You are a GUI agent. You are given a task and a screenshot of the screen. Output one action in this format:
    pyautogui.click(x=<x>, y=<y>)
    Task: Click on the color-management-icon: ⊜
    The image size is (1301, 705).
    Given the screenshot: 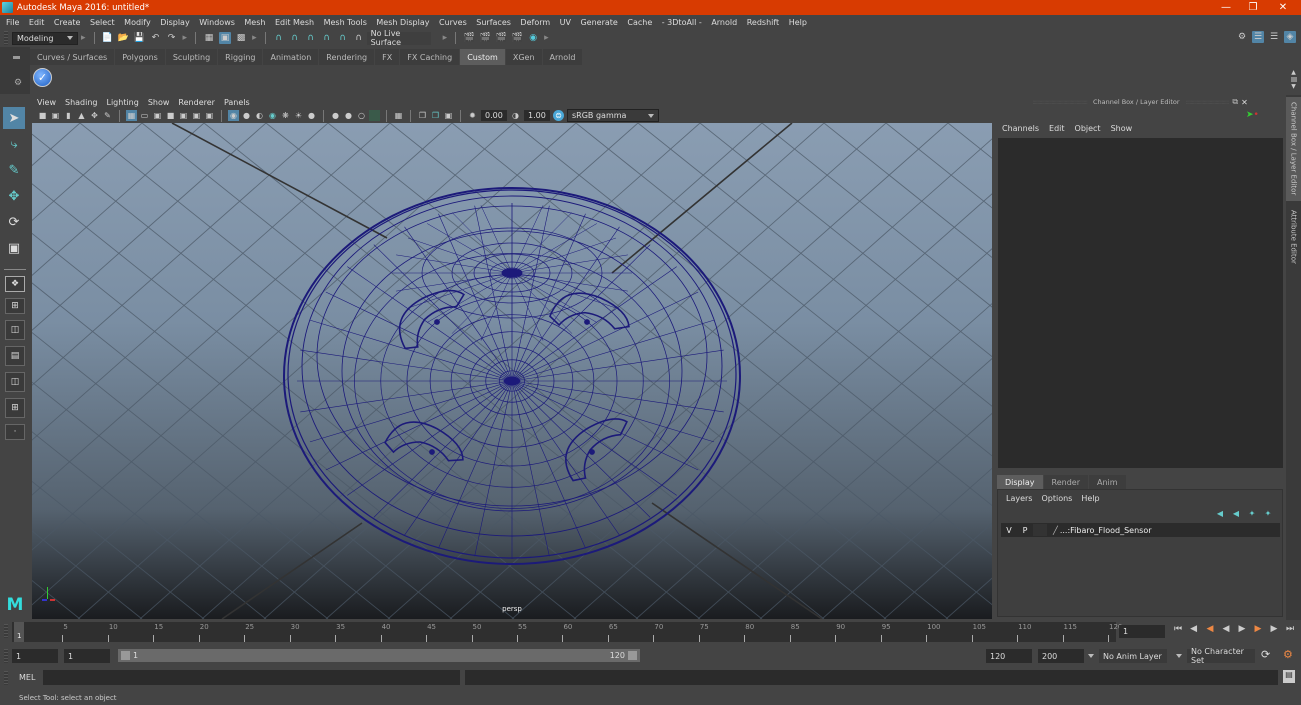 What is the action you would take?
    pyautogui.click(x=558, y=115)
    